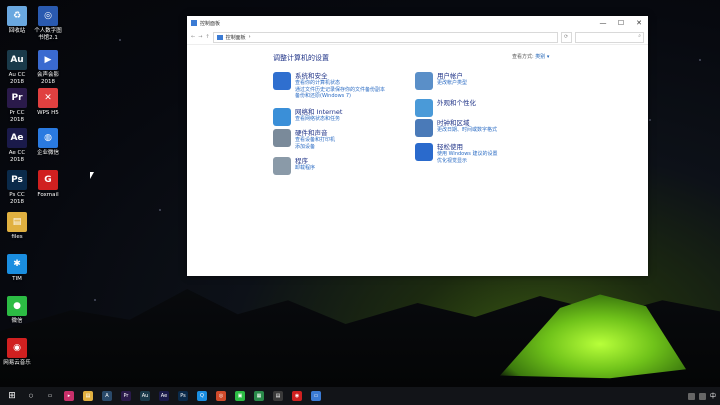 This screenshot has height=405, width=720. I want to click on netease-icon: ◉, so click(297, 396).